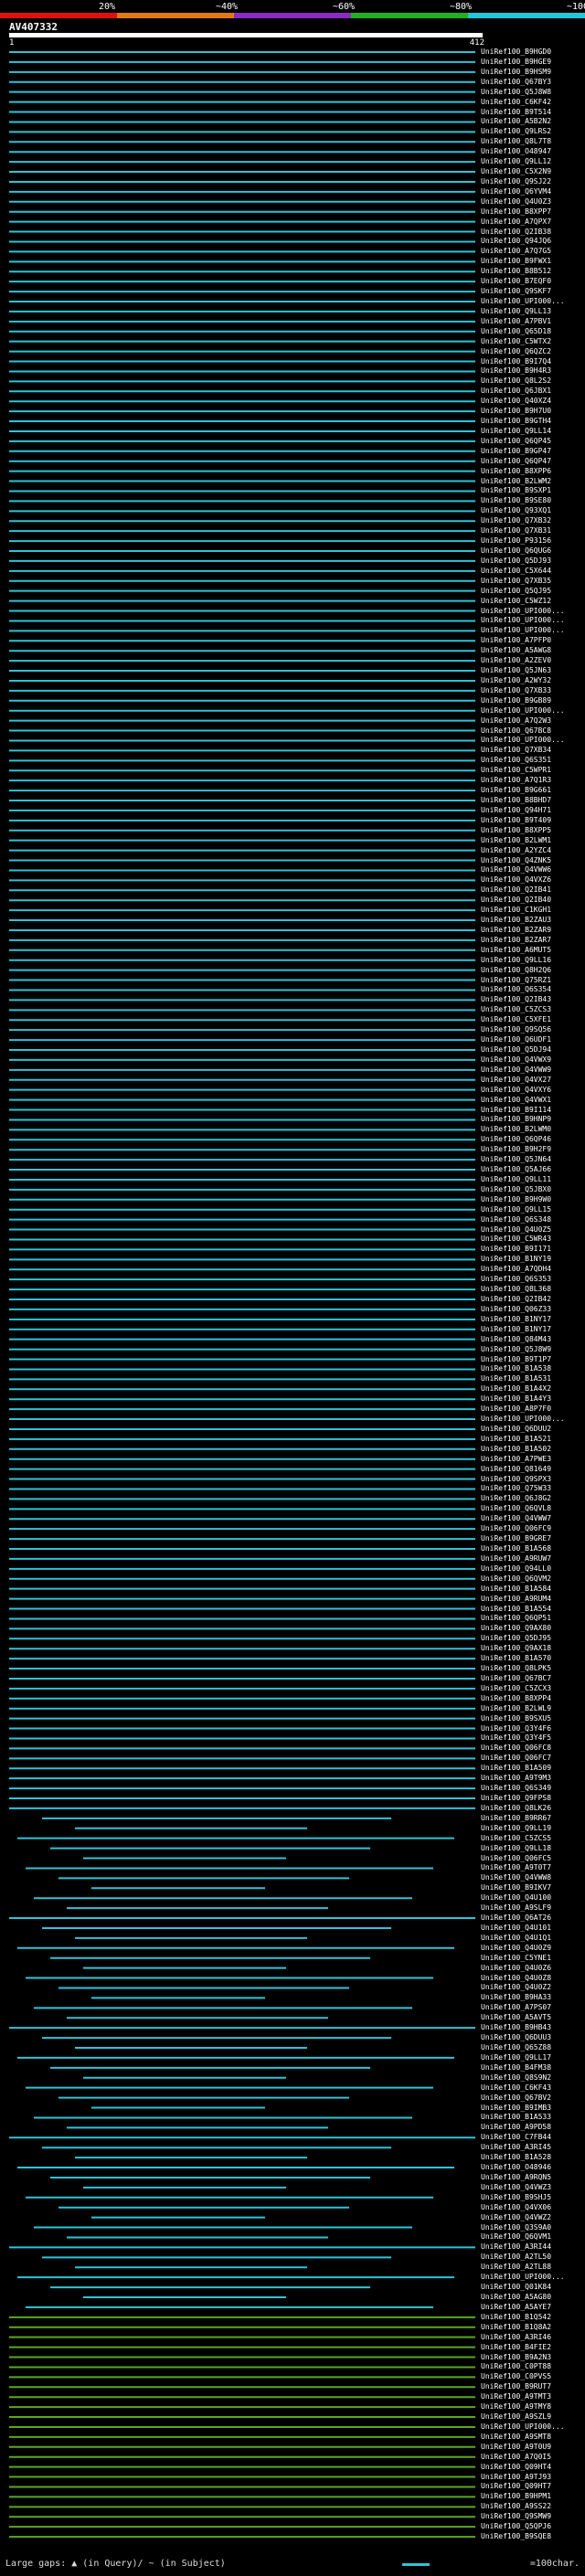 The height and width of the screenshot is (2576, 585). What do you see at coordinates (516, 2127) in the screenshot?
I see `hit-label: UniRef100_A9PD58` at bounding box center [516, 2127].